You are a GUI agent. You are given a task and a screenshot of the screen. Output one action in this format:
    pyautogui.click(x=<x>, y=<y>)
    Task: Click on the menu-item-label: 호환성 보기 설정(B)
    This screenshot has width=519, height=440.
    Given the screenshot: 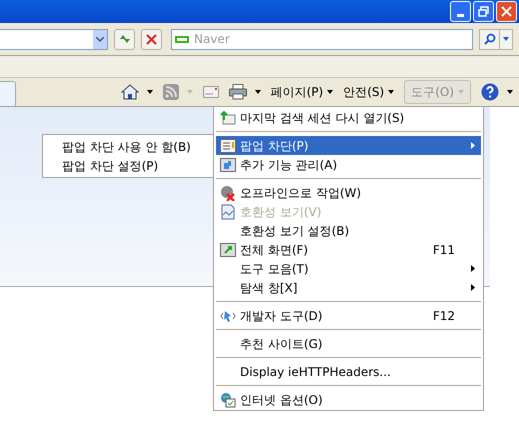 What is the action you would take?
    pyautogui.click(x=295, y=231)
    